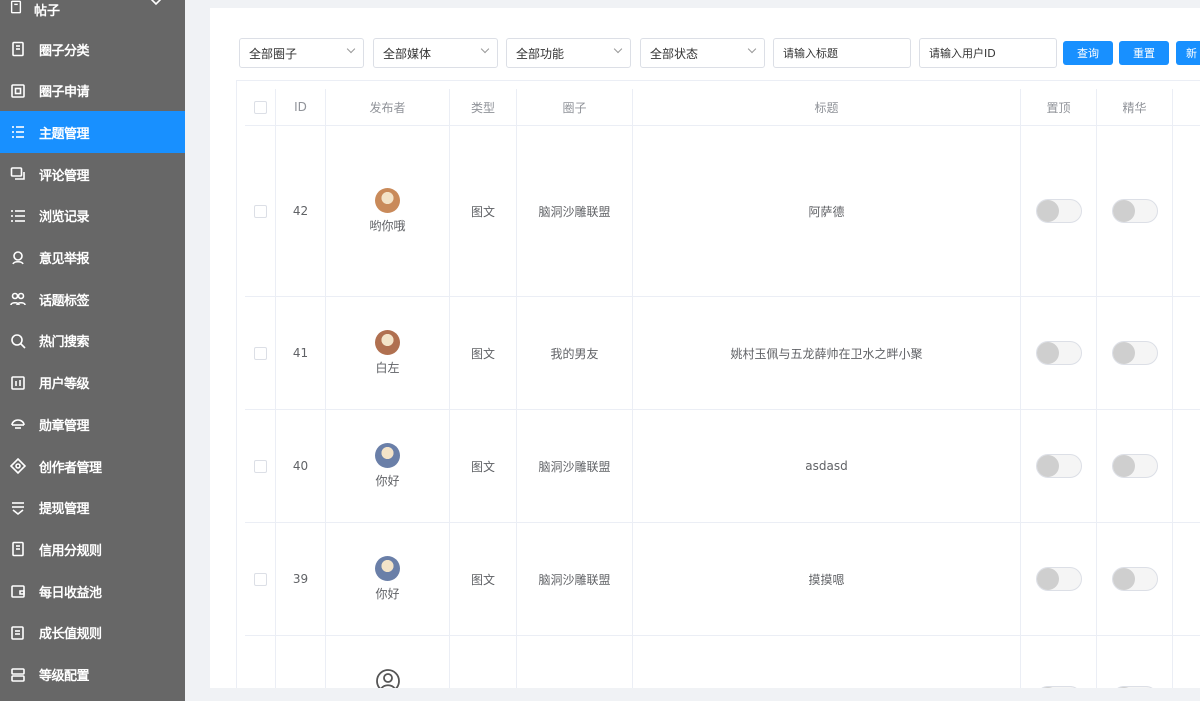 This screenshot has height=701, width=1200. What do you see at coordinates (1135, 107) in the screenshot?
I see `header-featured: 精华` at bounding box center [1135, 107].